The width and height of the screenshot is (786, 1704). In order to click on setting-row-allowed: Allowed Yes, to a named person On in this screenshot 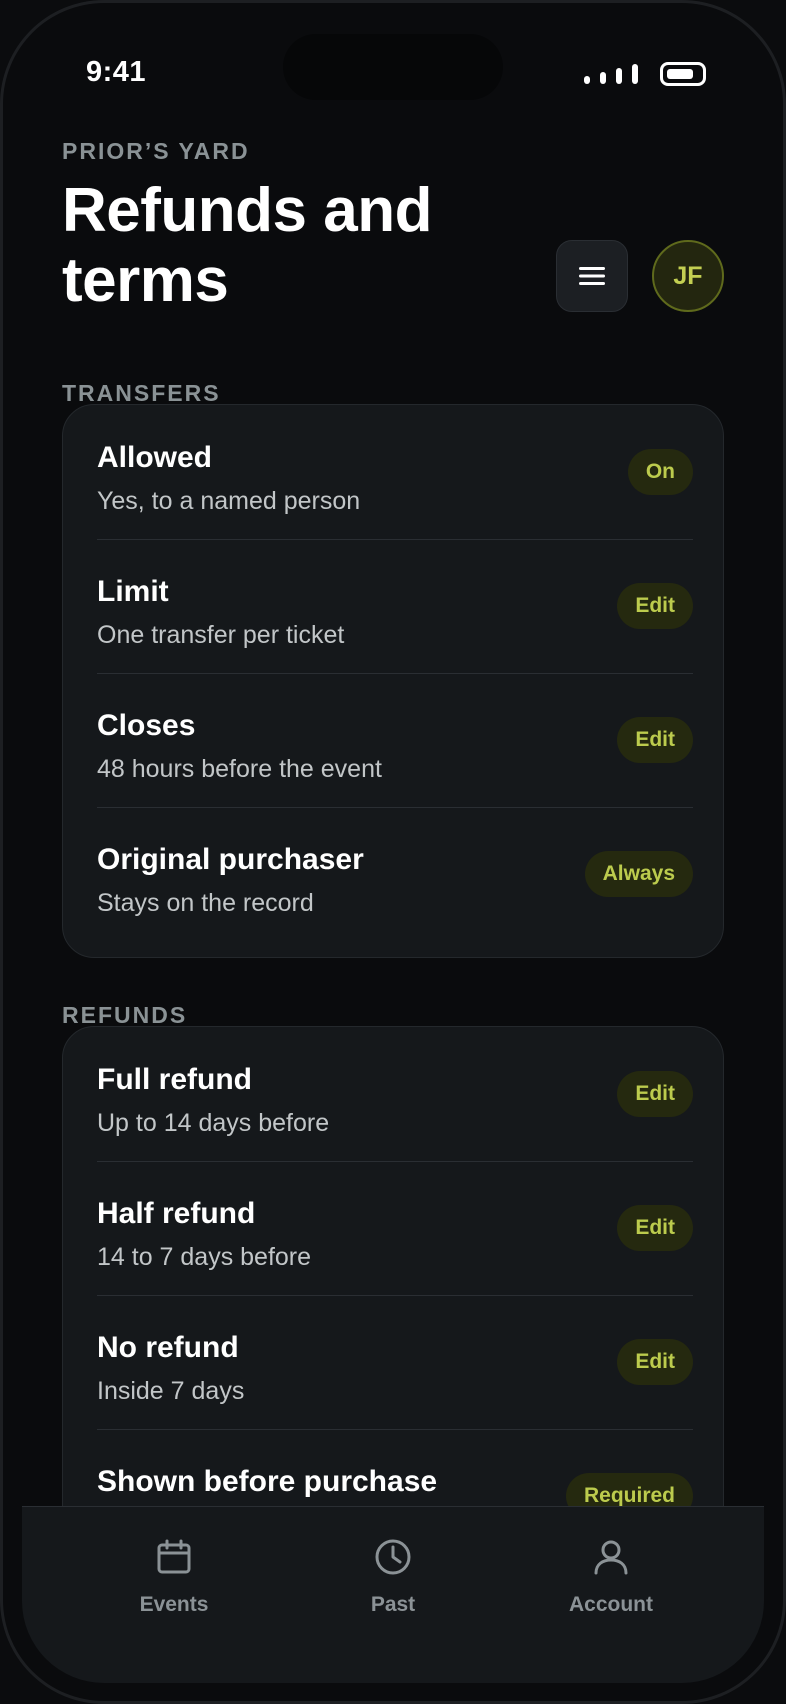, I will do `click(395, 472)`.